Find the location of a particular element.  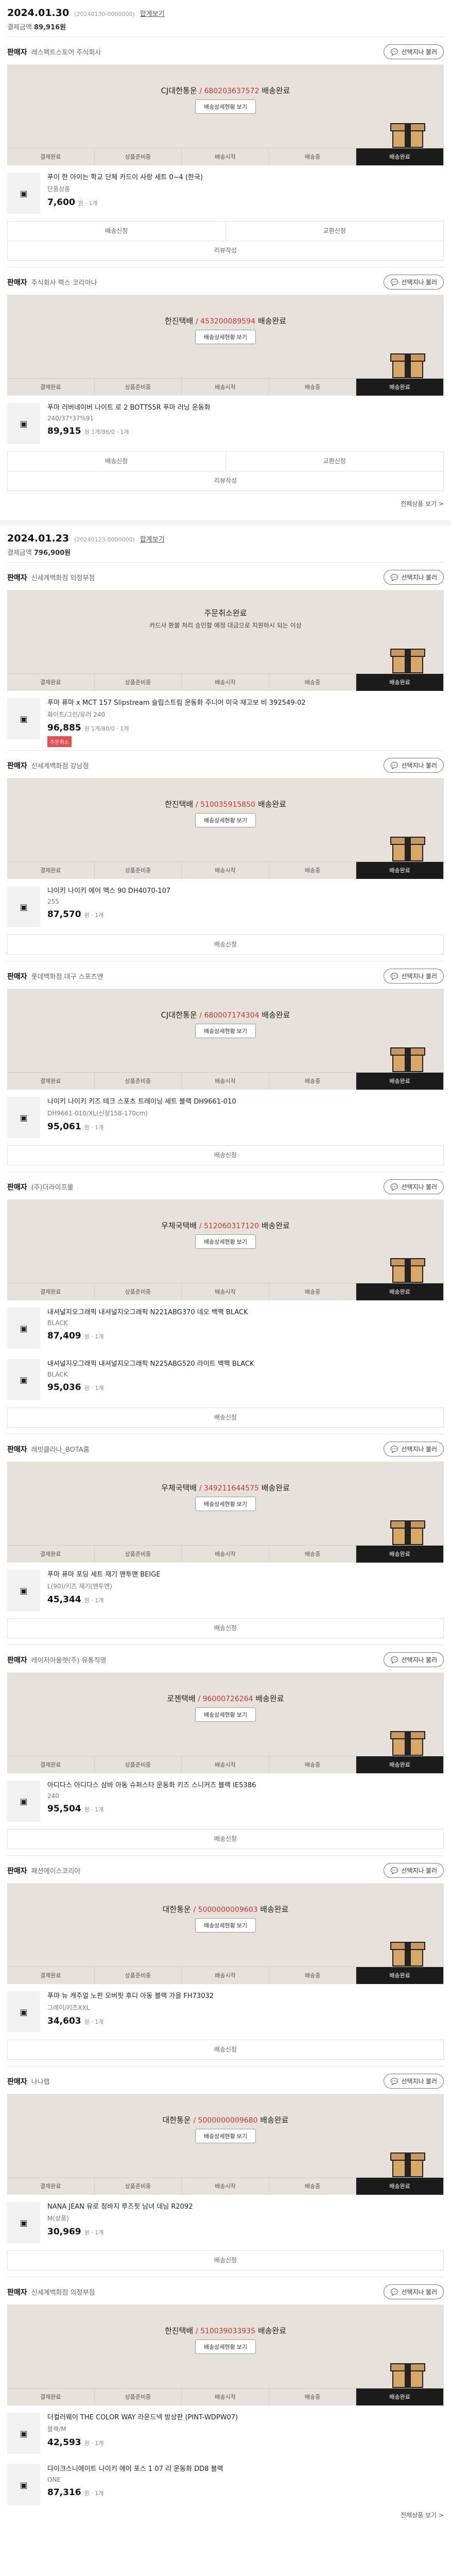

seller-name: 패션에이스코리아 is located at coordinates (56, 1871).